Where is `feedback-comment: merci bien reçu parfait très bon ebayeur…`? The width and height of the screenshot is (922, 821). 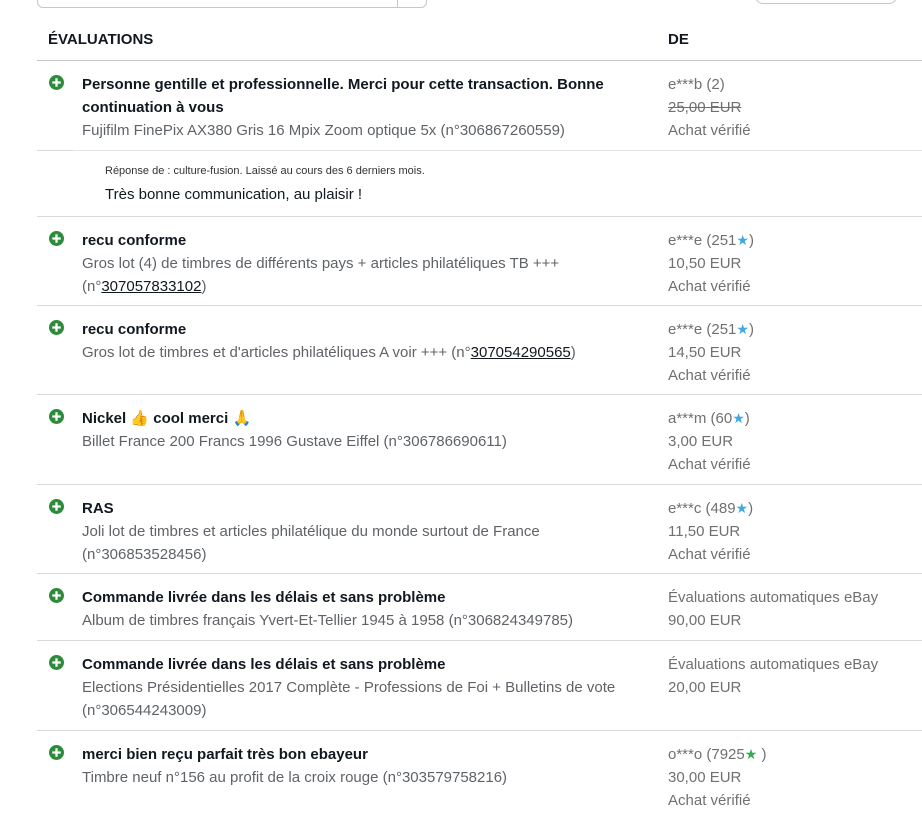 feedback-comment: merci bien reçu parfait très bon ebayeur… is located at coordinates (367, 766).